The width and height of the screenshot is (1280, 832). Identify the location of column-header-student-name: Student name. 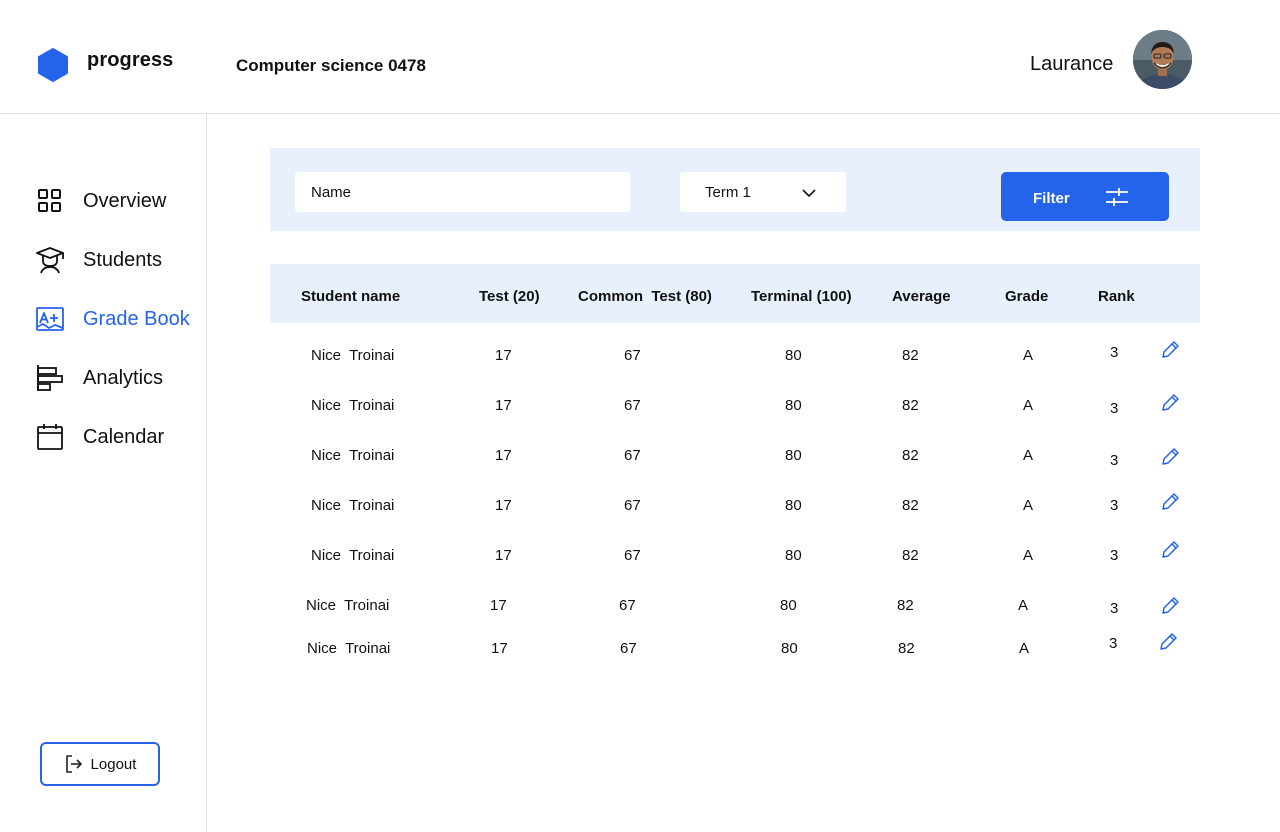
(351, 296).